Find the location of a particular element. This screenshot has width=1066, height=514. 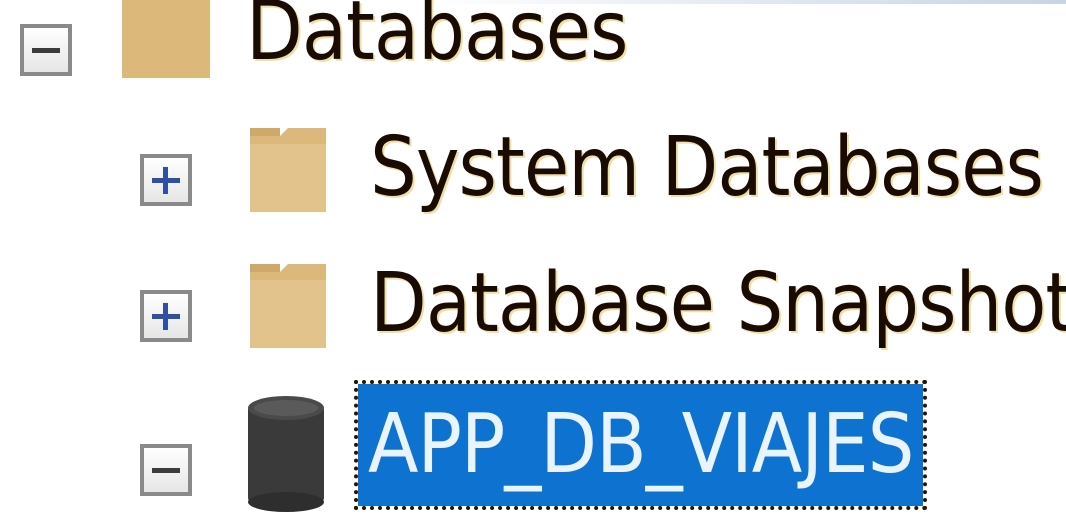

tree-node-label: Database Snapshots is located at coordinates (718, 303).